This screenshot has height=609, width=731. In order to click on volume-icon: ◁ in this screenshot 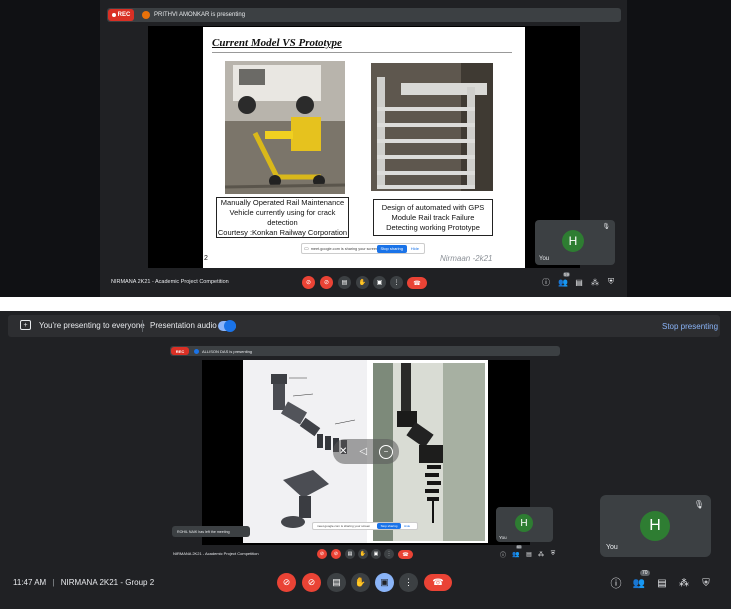, I will do `click(363, 451)`.